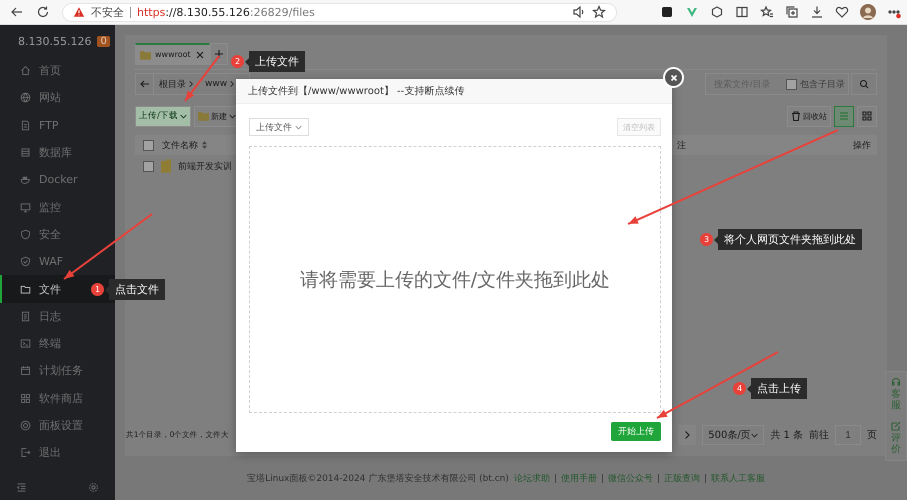 The width and height of the screenshot is (907, 500). I want to click on footer-link: 正版查询, so click(682, 478).